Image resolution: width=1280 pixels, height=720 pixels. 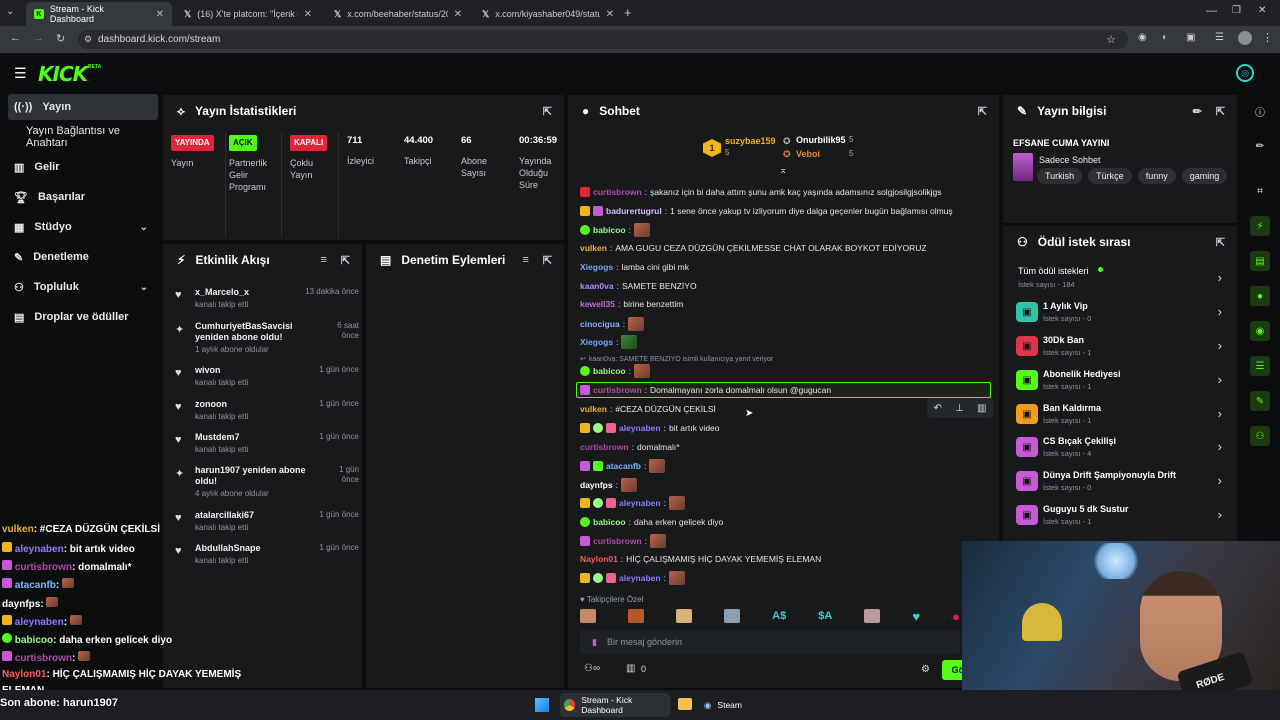 I want to click on chat-username: cinocigua, so click(x=600, y=324).